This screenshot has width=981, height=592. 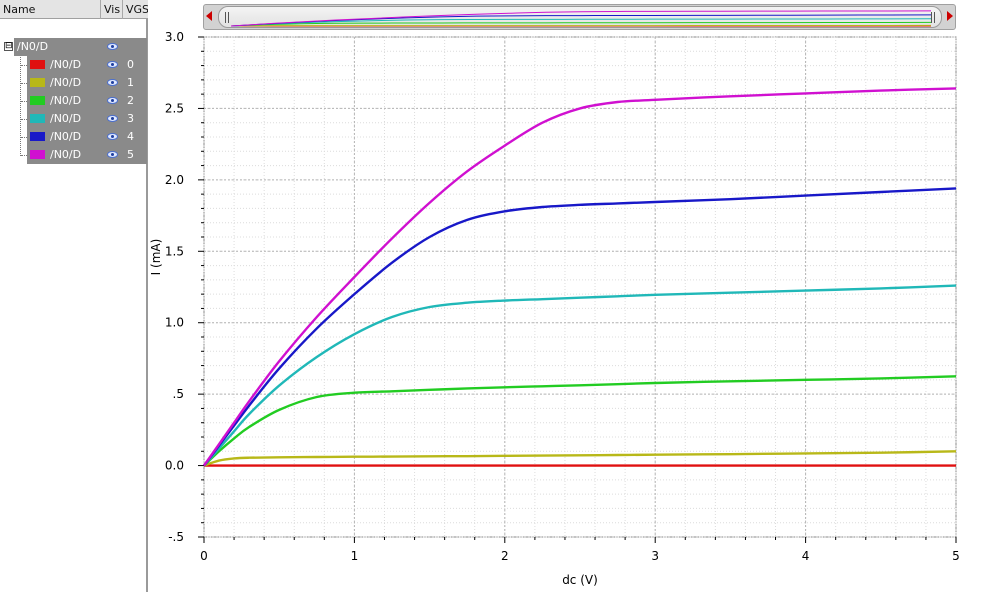 I want to click on right-grip-handle, so click(x=933, y=17).